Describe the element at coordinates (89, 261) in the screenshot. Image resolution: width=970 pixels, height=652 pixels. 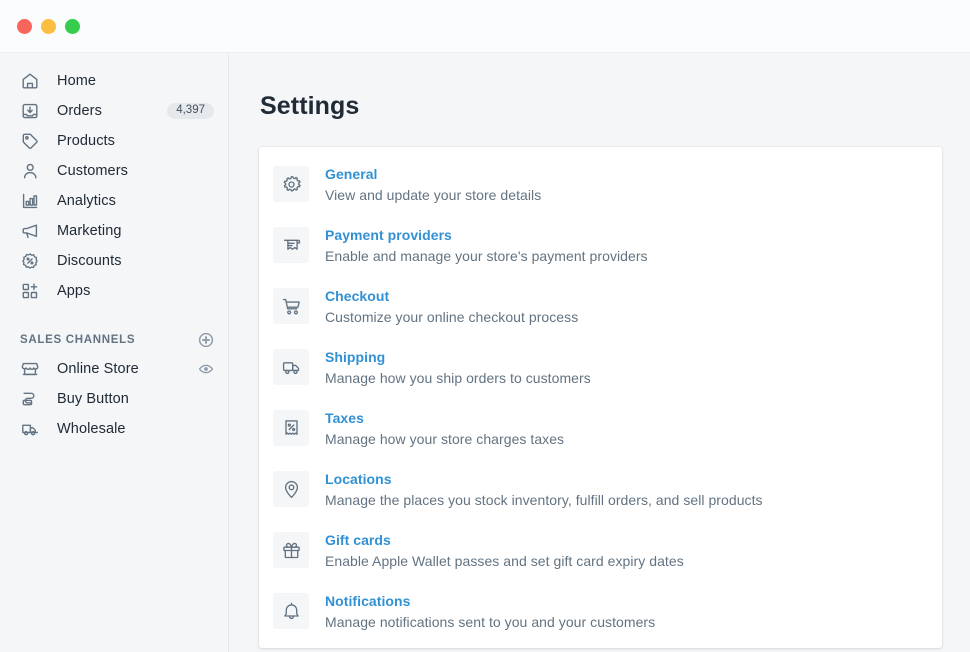
I see `sidebar-item-label: Discounts` at that location.